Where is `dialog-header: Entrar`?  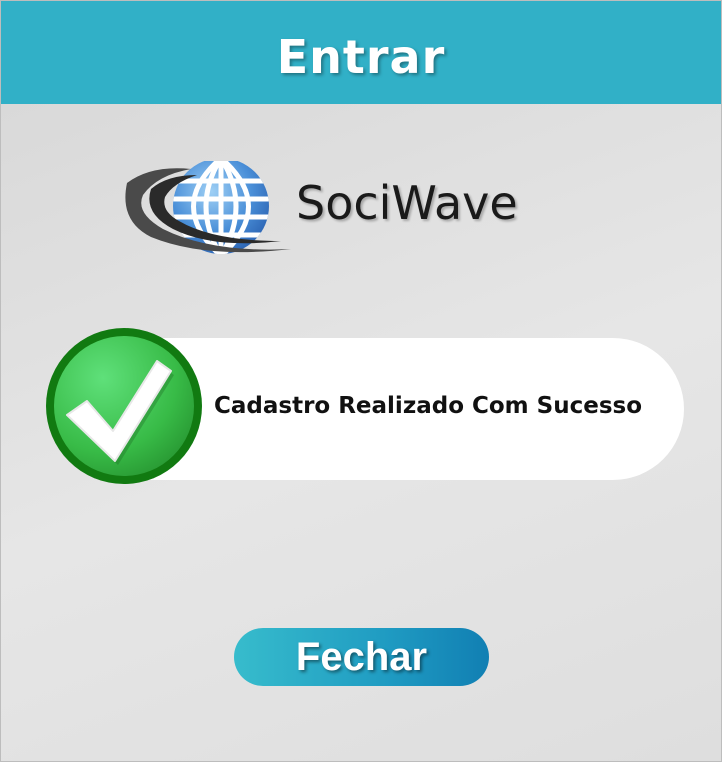 dialog-header: Entrar is located at coordinates (361, 52).